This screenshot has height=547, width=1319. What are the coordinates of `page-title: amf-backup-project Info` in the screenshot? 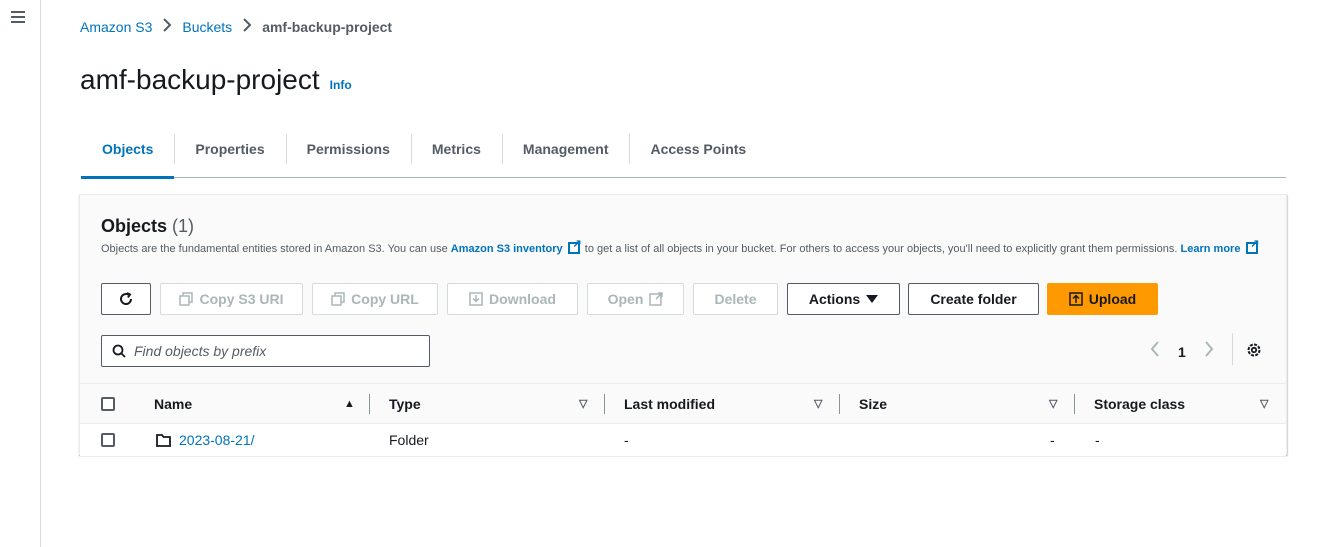 It's located at (216, 80).